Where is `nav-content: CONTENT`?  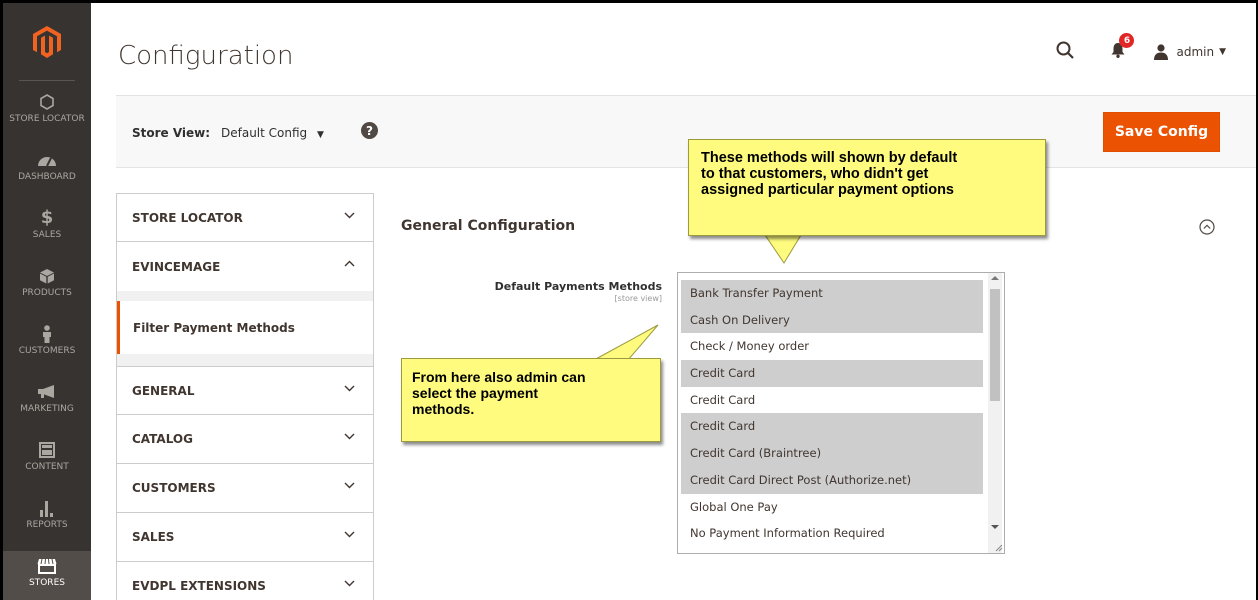
nav-content: CONTENT is located at coordinates (47, 465).